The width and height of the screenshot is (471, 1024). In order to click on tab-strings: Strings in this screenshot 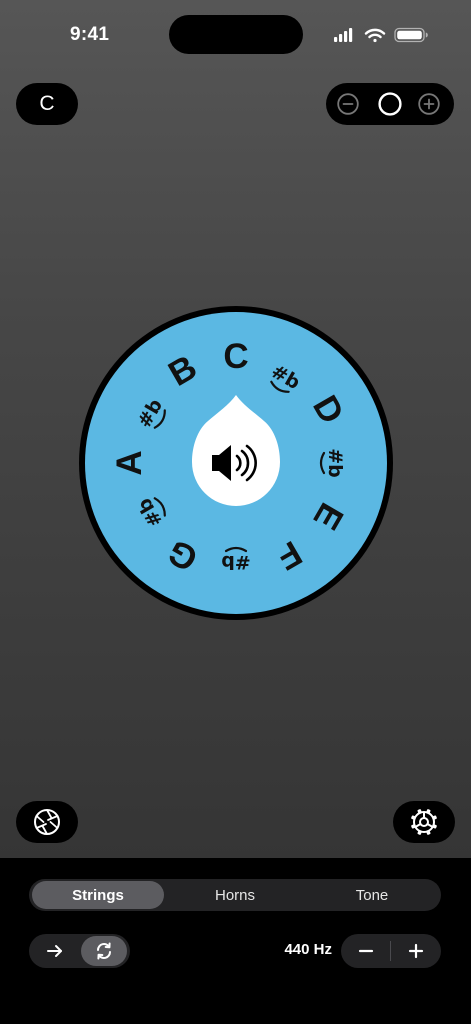, I will do `click(98, 895)`.